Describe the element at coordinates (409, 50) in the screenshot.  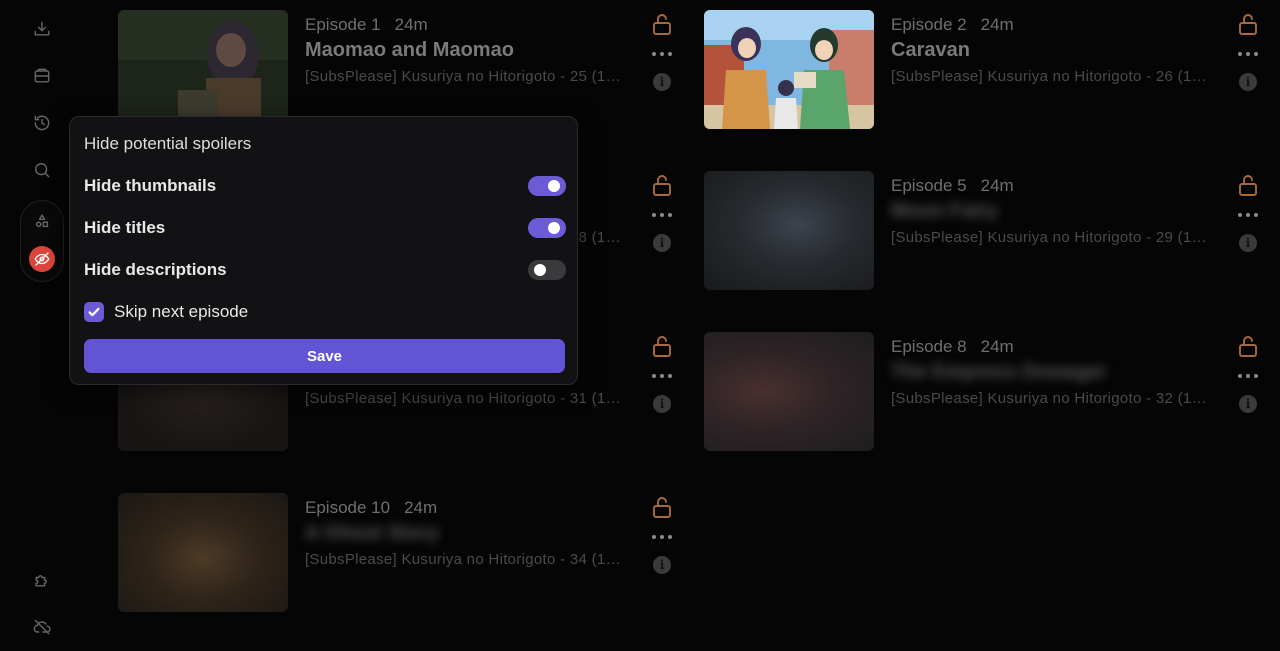
I see `episode-title: Maomao and Maomao` at that location.